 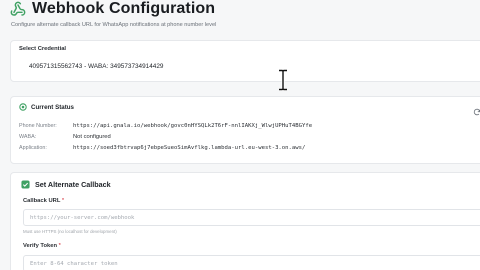 I want to click on text-cursor-icon, so click(x=283, y=80).